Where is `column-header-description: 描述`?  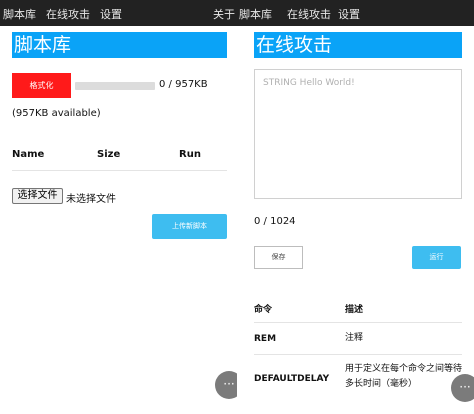 column-header-description: 描述 is located at coordinates (354, 310).